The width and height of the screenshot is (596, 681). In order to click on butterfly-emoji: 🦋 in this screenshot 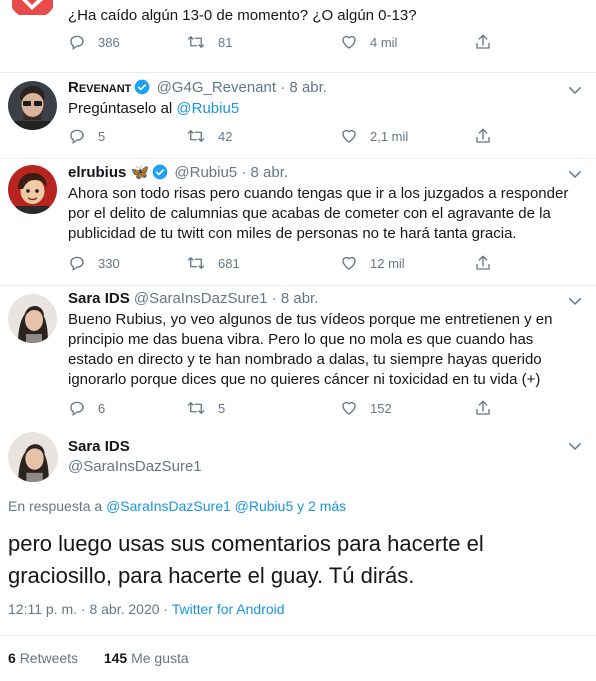, I will do `click(140, 172)`.